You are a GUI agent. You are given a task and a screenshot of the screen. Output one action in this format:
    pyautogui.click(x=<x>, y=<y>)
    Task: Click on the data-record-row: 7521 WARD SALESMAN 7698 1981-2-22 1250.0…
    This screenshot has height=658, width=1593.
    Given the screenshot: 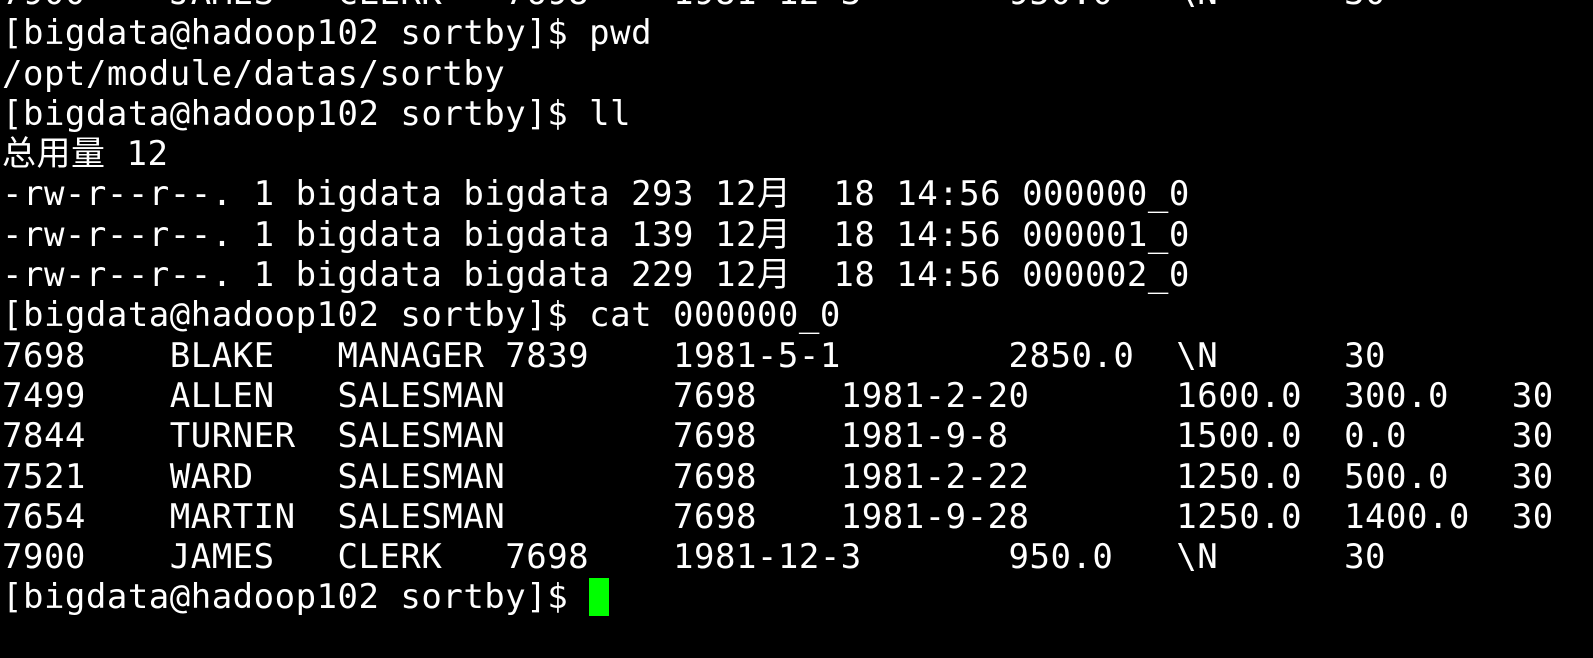 What is the action you would take?
    pyautogui.click(x=778, y=476)
    